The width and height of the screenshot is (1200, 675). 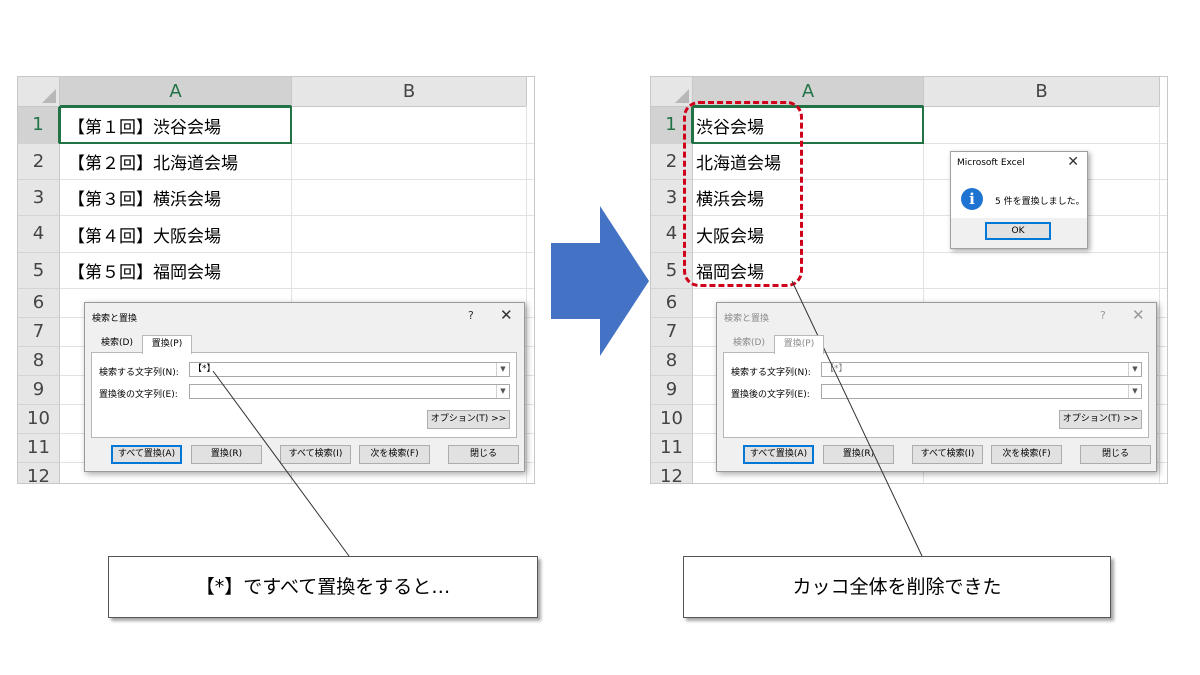 I want to click on row-header-1: 1, so click(x=39, y=125).